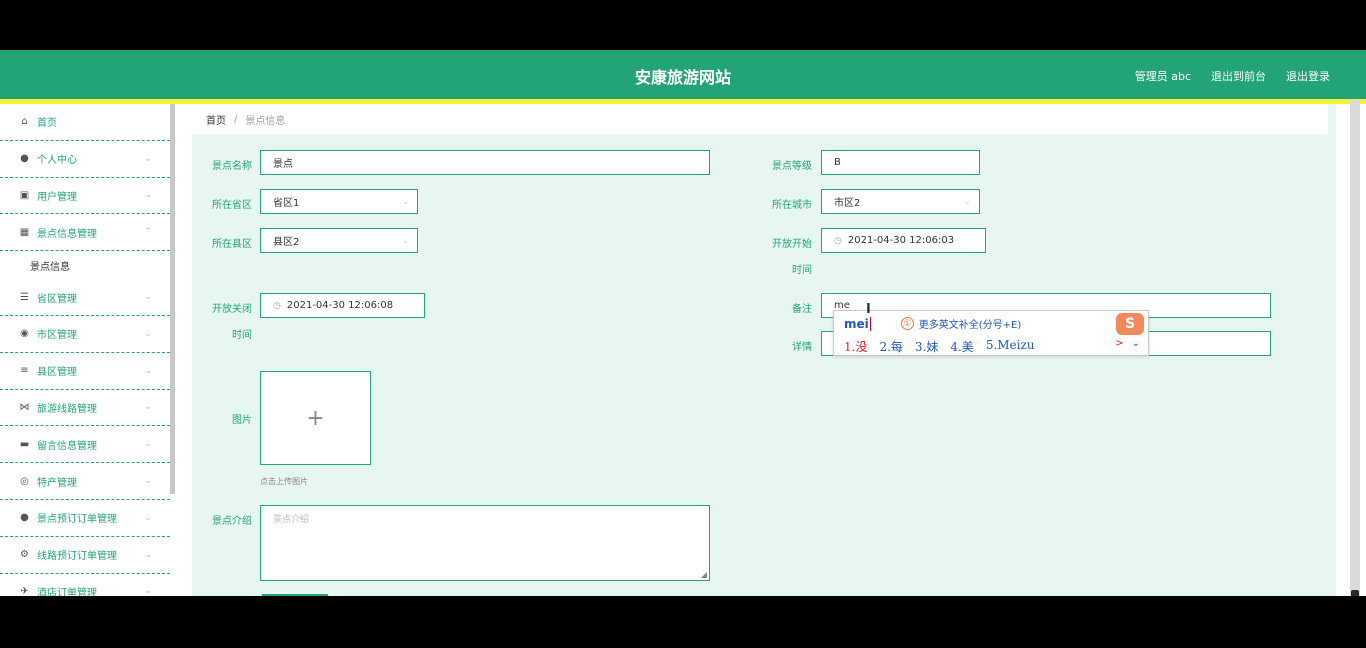  I want to click on sidebar-item-city: ◉ 市区管理 ⌄, so click(85, 334).